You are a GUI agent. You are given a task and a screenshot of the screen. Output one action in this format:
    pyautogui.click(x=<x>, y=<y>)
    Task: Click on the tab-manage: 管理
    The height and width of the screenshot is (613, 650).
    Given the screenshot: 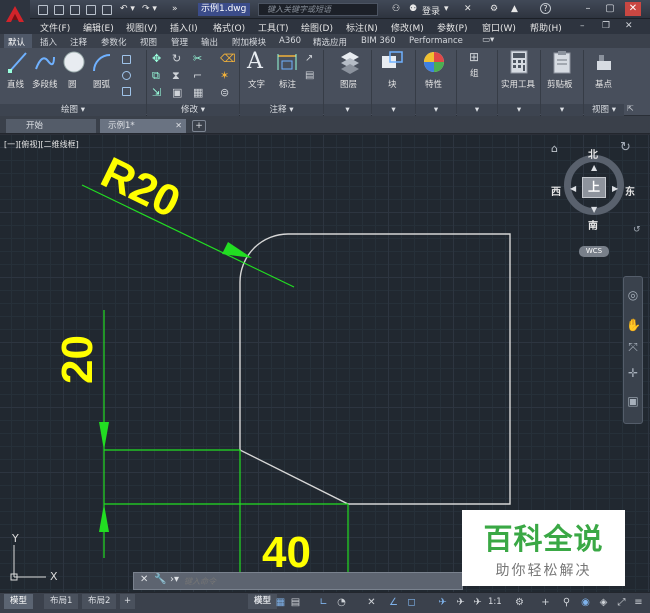 What is the action you would take?
    pyautogui.click(x=179, y=42)
    